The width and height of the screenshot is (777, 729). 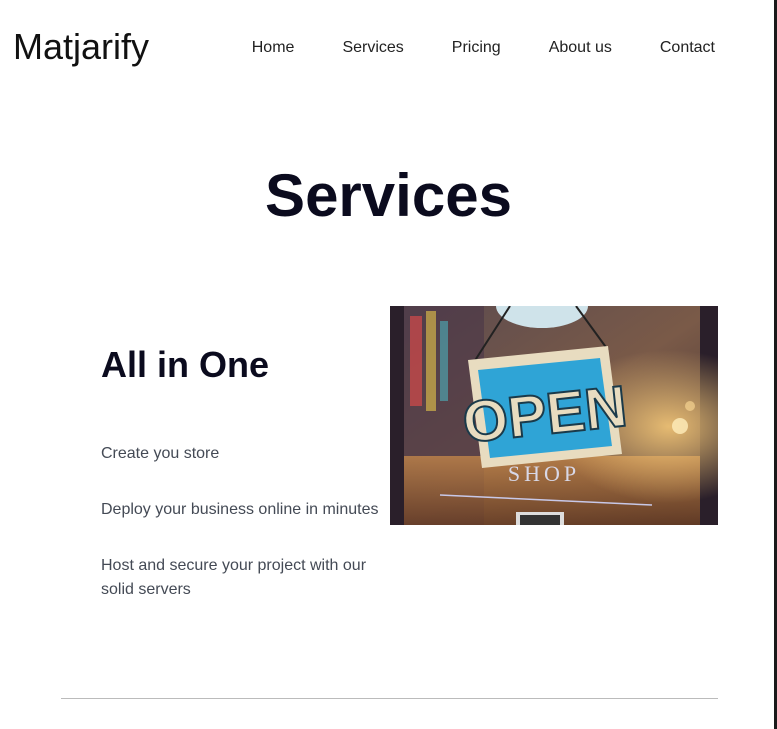 I want to click on sign-shop-text: SHOP, so click(x=544, y=473).